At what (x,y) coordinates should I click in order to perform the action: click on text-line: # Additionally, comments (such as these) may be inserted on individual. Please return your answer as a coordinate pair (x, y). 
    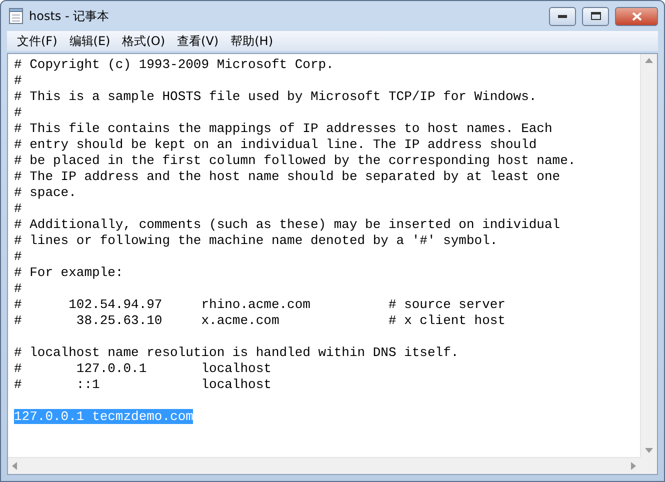
    Looking at the image, I should click on (287, 224).